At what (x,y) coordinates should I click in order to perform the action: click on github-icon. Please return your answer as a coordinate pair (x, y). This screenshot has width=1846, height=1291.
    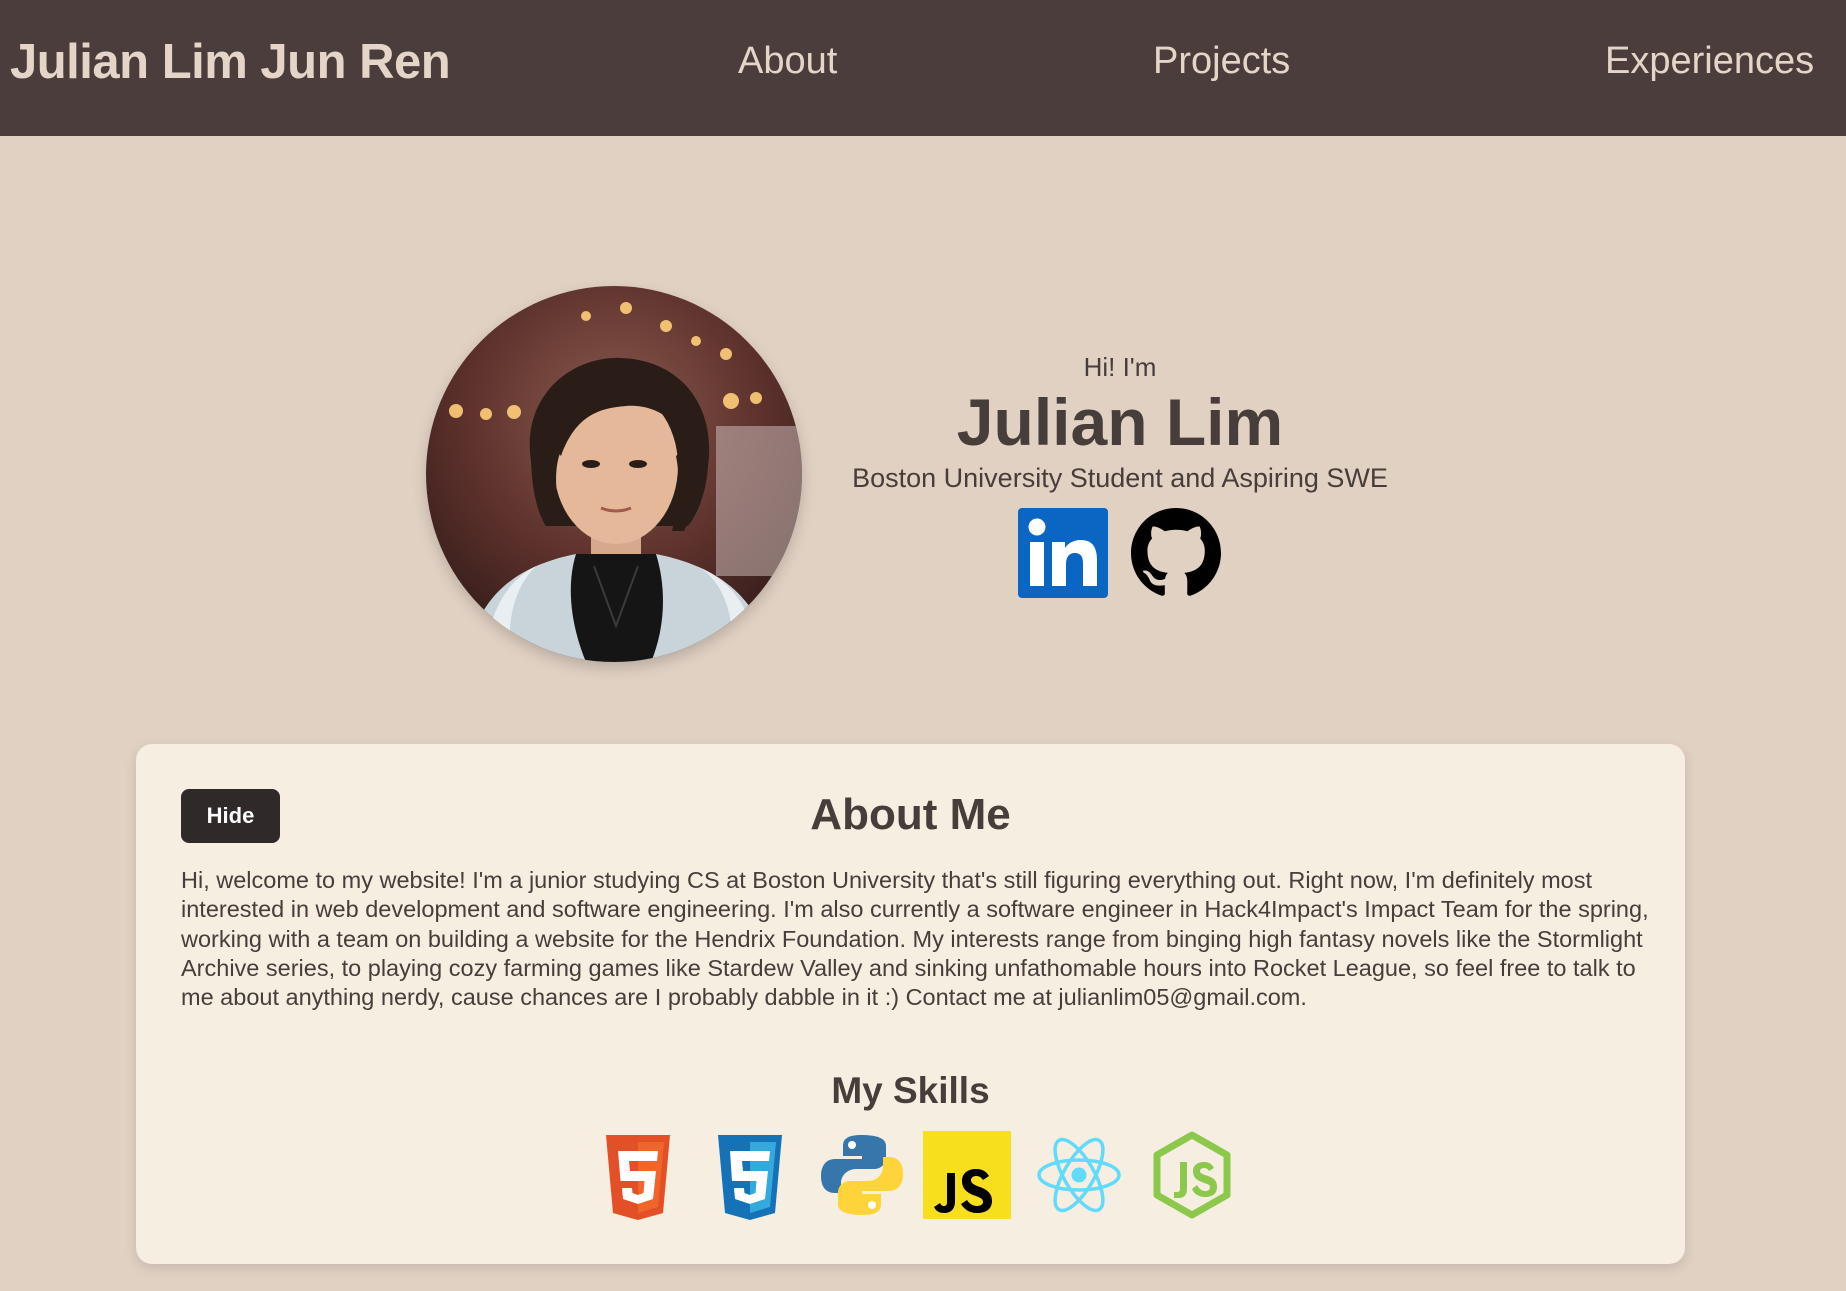
    Looking at the image, I should click on (1176, 552).